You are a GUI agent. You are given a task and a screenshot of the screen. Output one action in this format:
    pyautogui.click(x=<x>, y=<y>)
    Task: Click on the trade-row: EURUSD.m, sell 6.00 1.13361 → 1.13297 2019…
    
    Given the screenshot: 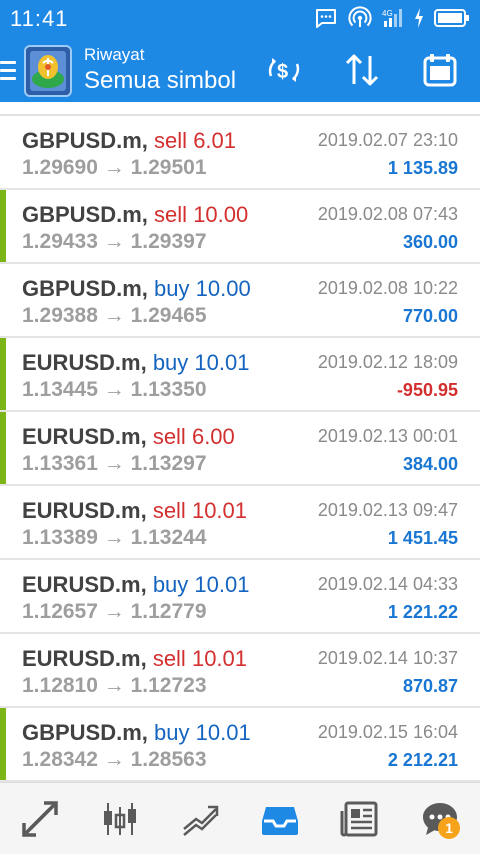 What is the action you would take?
    pyautogui.click(x=240, y=449)
    